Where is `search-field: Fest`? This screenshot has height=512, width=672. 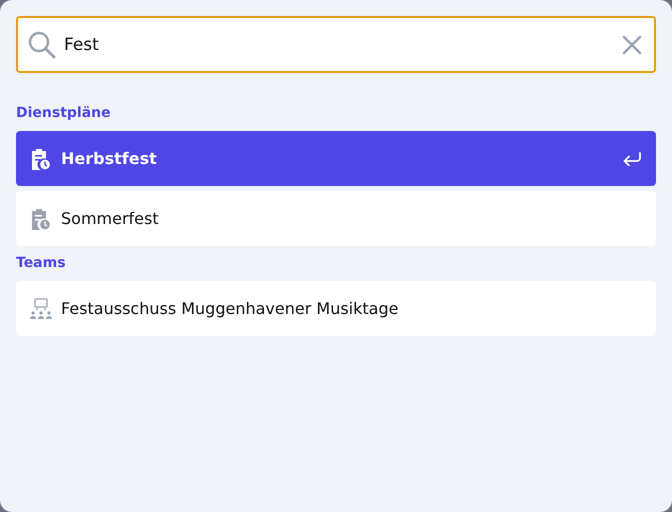 search-field: Fest is located at coordinates (336, 44).